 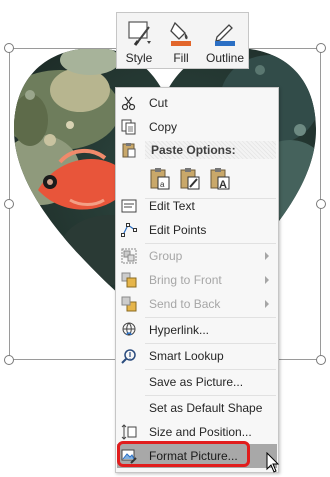 What do you see at coordinates (129, 206) in the screenshot?
I see `edit-text-icon` at bounding box center [129, 206].